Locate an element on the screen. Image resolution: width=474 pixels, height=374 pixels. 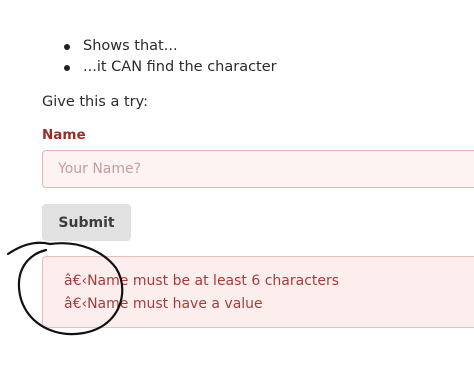
name-label: Name is located at coordinates (64, 135).